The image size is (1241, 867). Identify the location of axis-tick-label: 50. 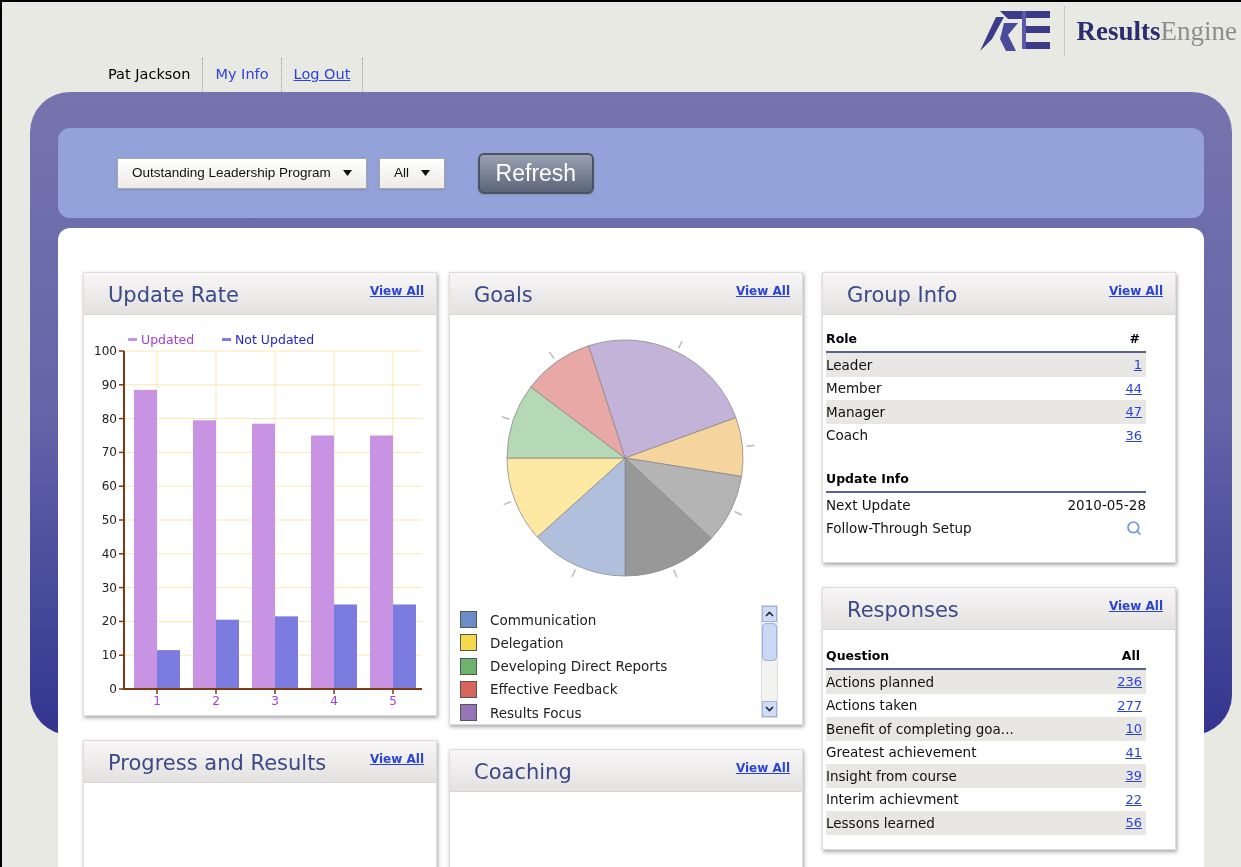
(109, 520).